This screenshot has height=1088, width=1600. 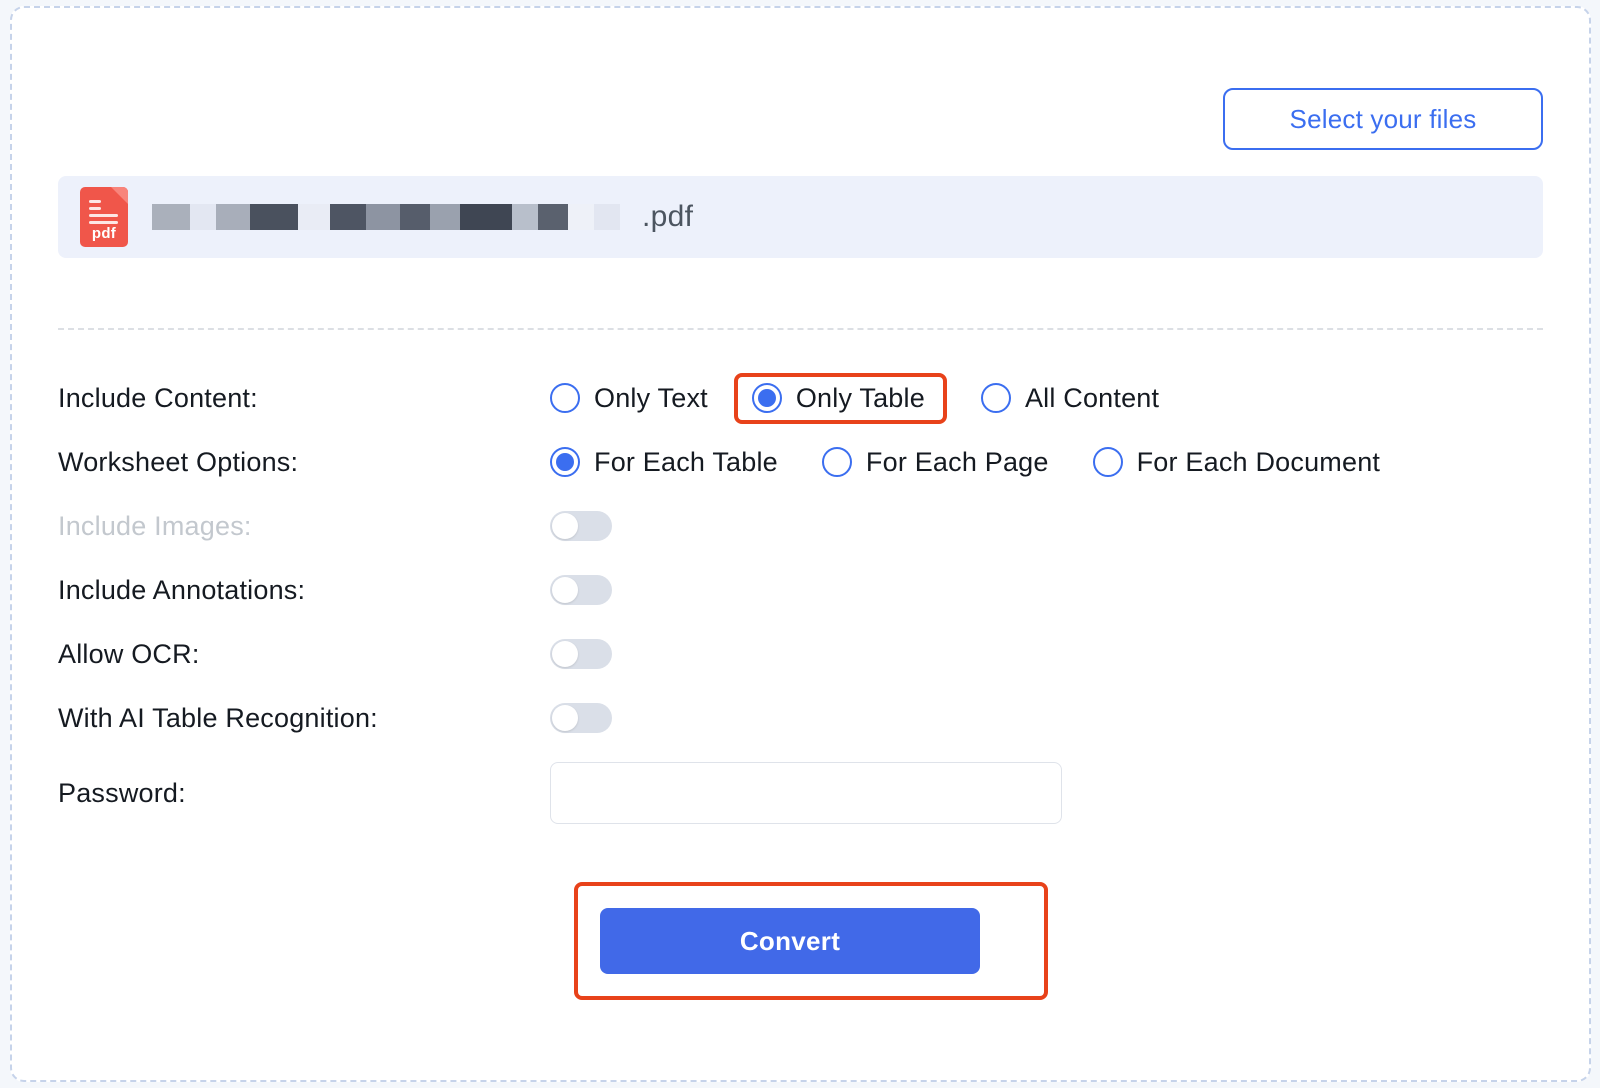 What do you see at coordinates (957, 461) in the screenshot?
I see `radio-label: For Each Page` at bounding box center [957, 461].